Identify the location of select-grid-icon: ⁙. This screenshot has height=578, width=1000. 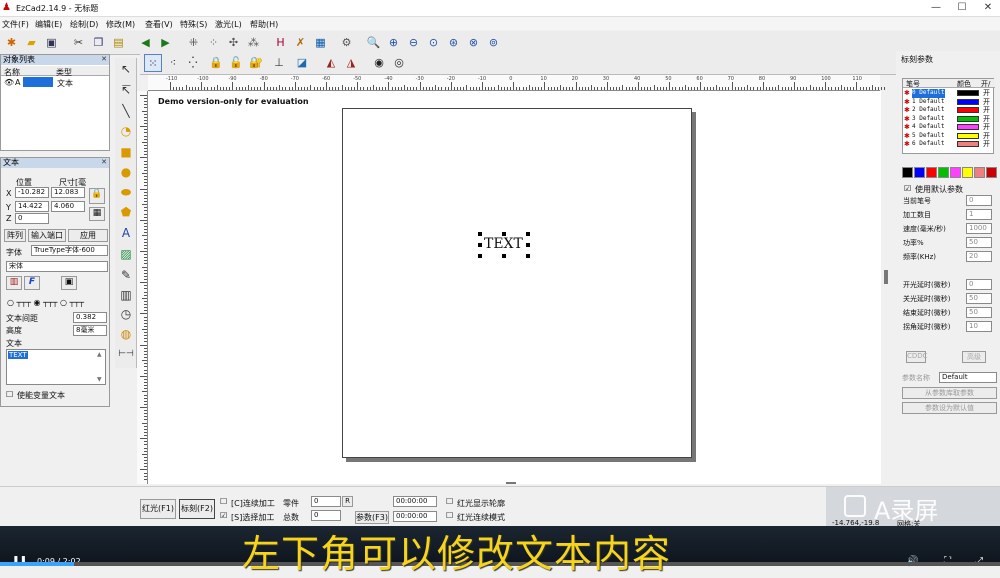
(153, 63).